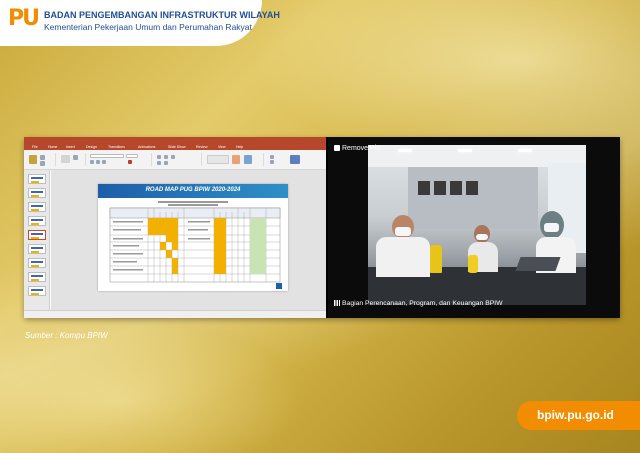 This screenshot has width=640, height=453. Describe the element at coordinates (52, 147) in the screenshot. I see `tab-home: Home` at that location.